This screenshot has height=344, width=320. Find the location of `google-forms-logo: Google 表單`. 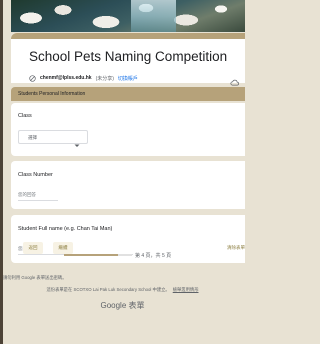

google-forms-logo: Google 表單 is located at coordinates (122, 305).